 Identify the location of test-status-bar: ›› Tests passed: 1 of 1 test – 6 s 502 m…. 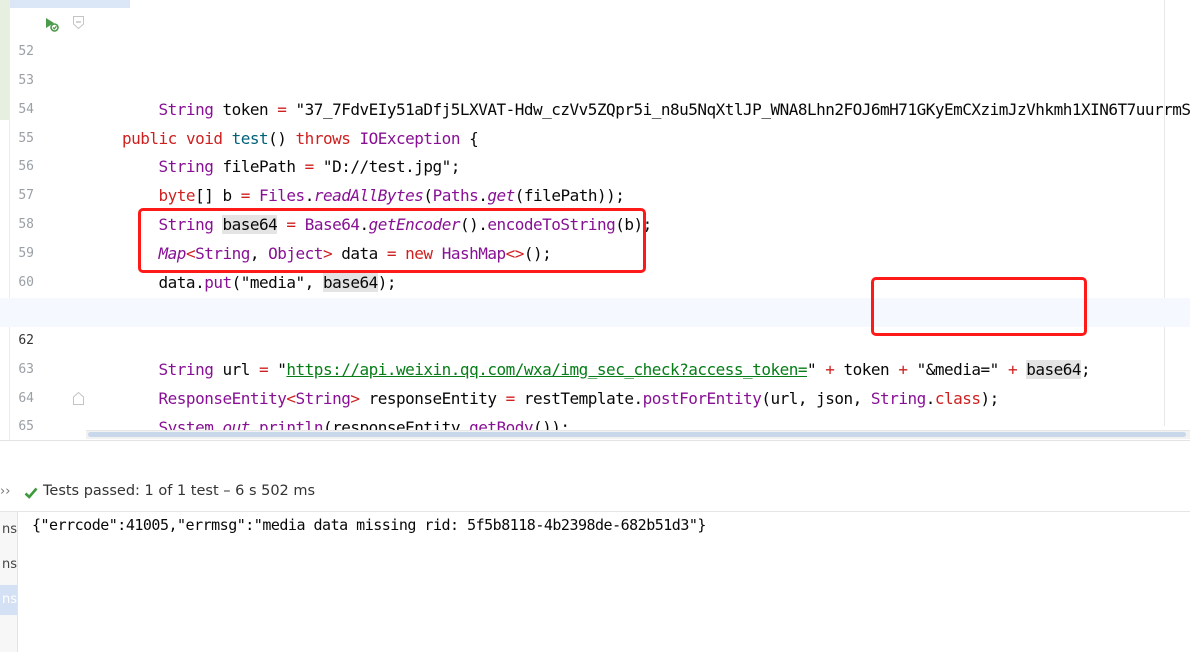
(595, 493).